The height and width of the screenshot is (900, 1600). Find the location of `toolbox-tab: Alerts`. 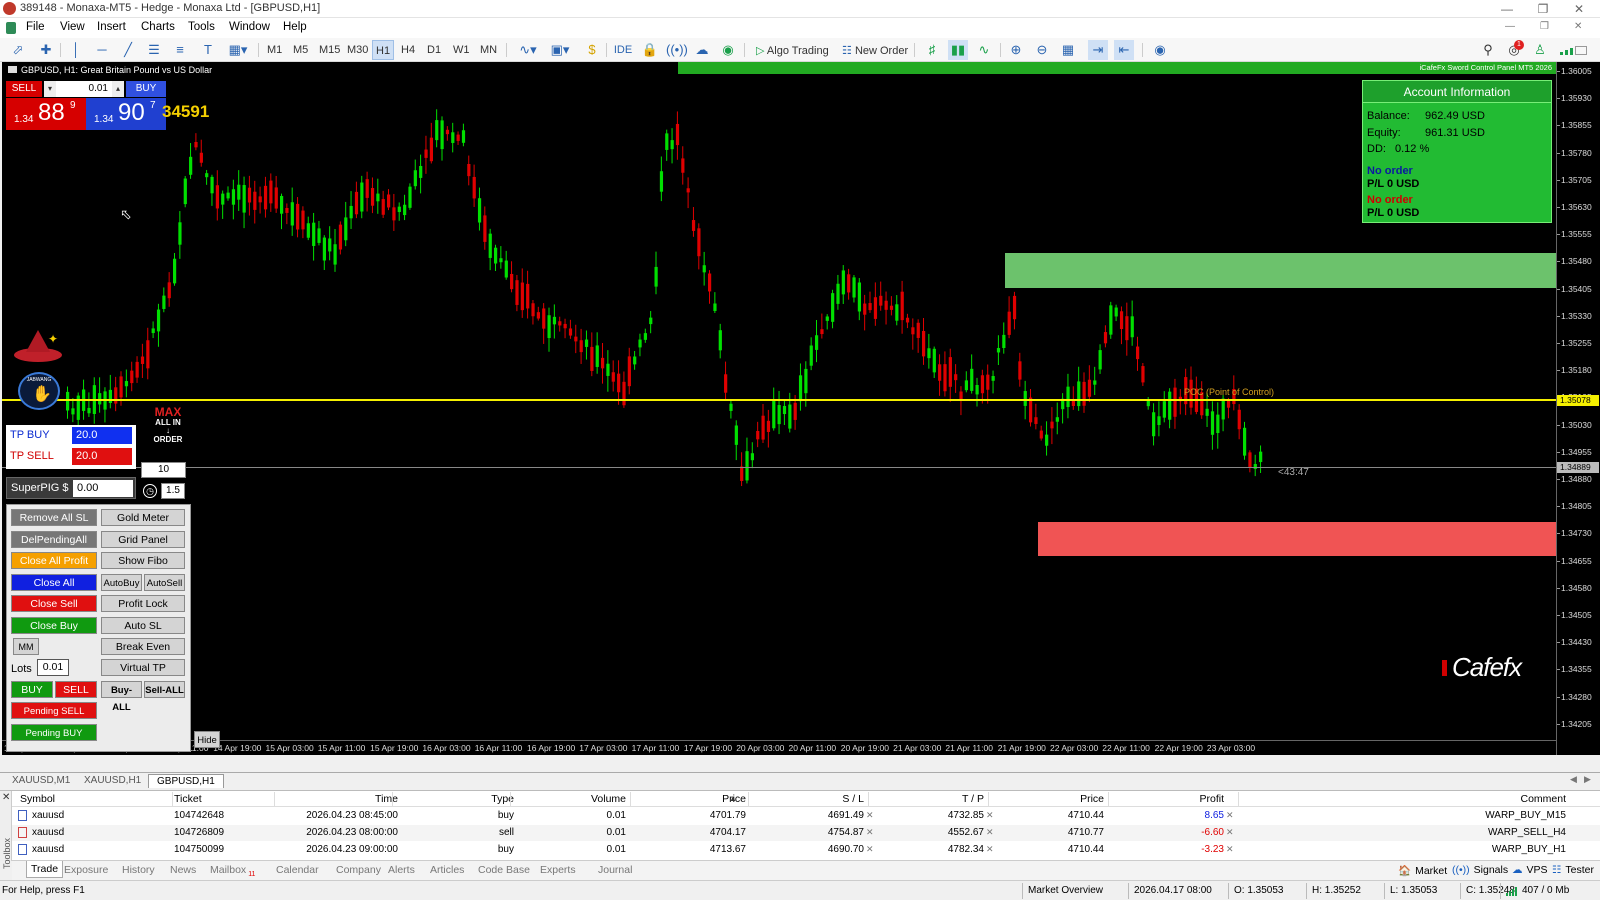

toolbox-tab: Alerts is located at coordinates (401, 870).